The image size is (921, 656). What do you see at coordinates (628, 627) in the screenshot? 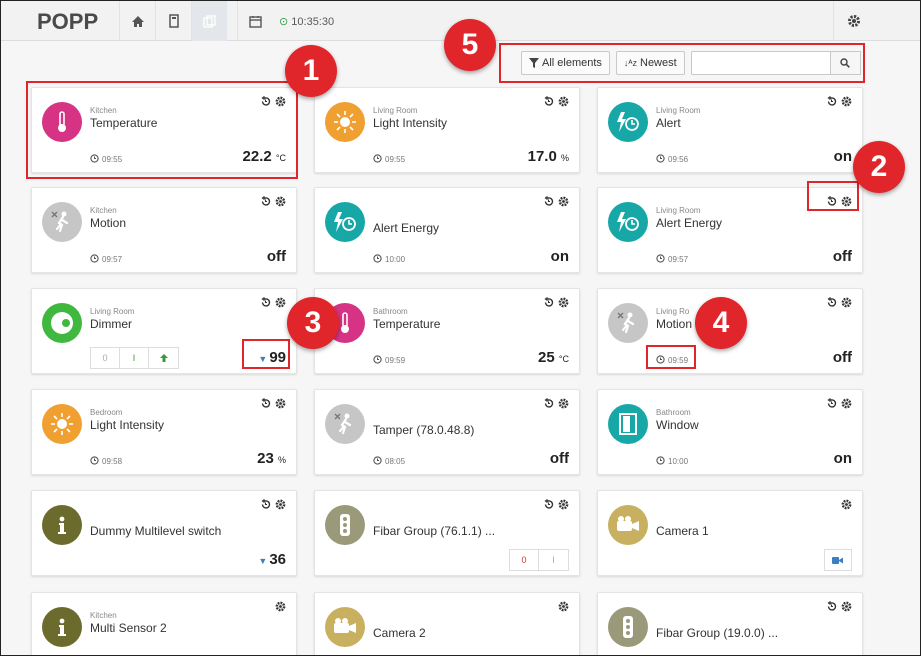
I see `traffic-light-icon` at bounding box center [628, 627].